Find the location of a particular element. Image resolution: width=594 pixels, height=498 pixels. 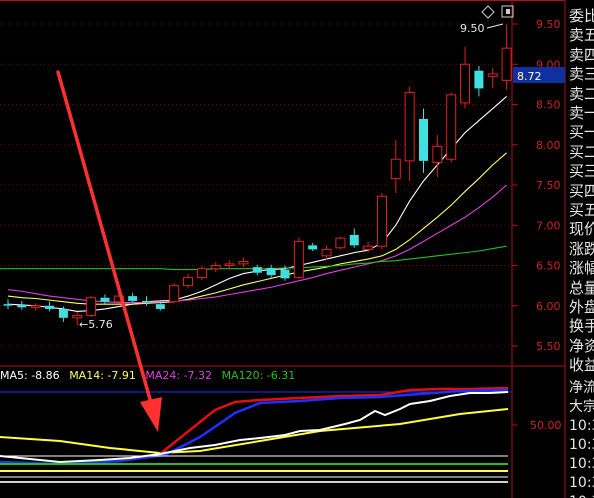

side-panel-item: 委比 is located at coordinates (581, 16).